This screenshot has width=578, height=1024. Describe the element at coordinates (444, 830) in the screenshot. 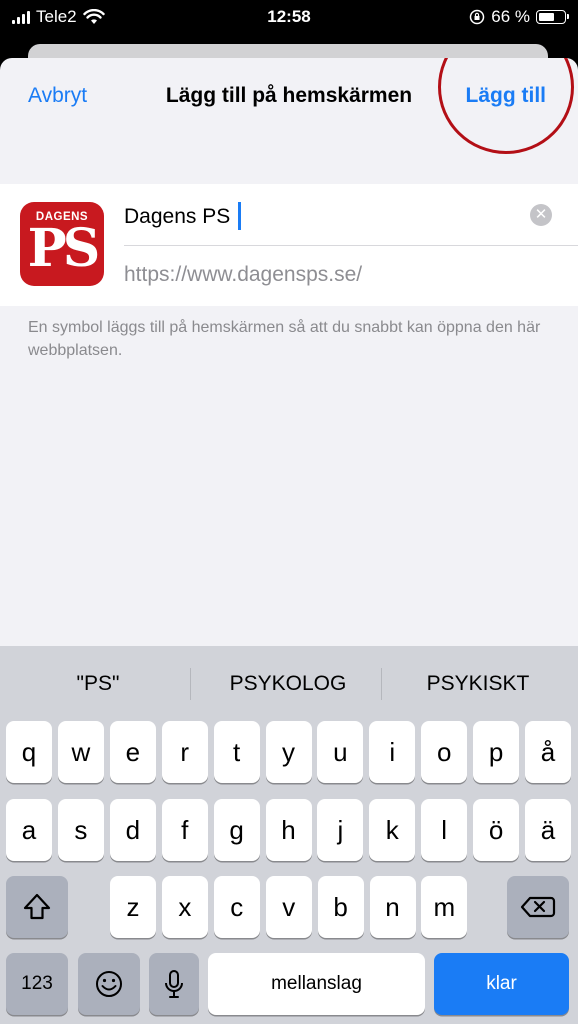

I see `key-row2-8: l` at that location.